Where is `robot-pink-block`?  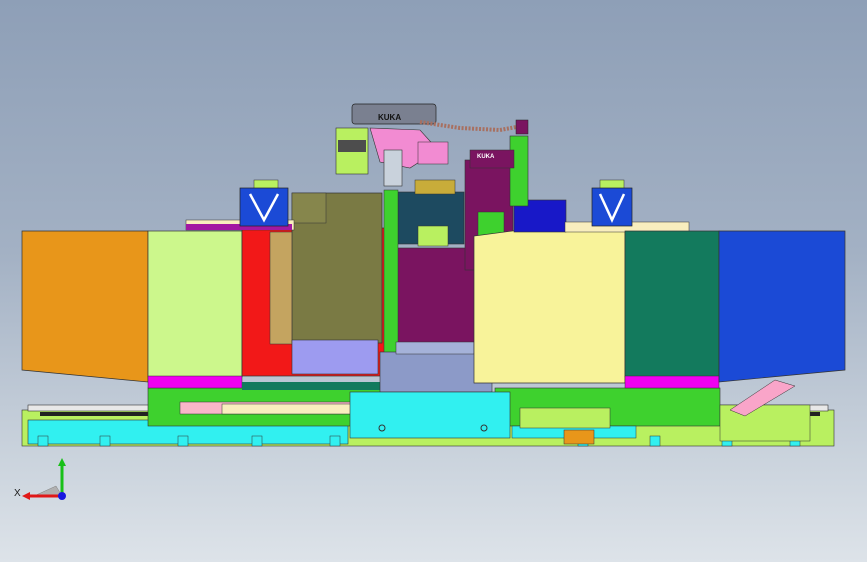
robot-pink-block is located at coordinates (433, 153).